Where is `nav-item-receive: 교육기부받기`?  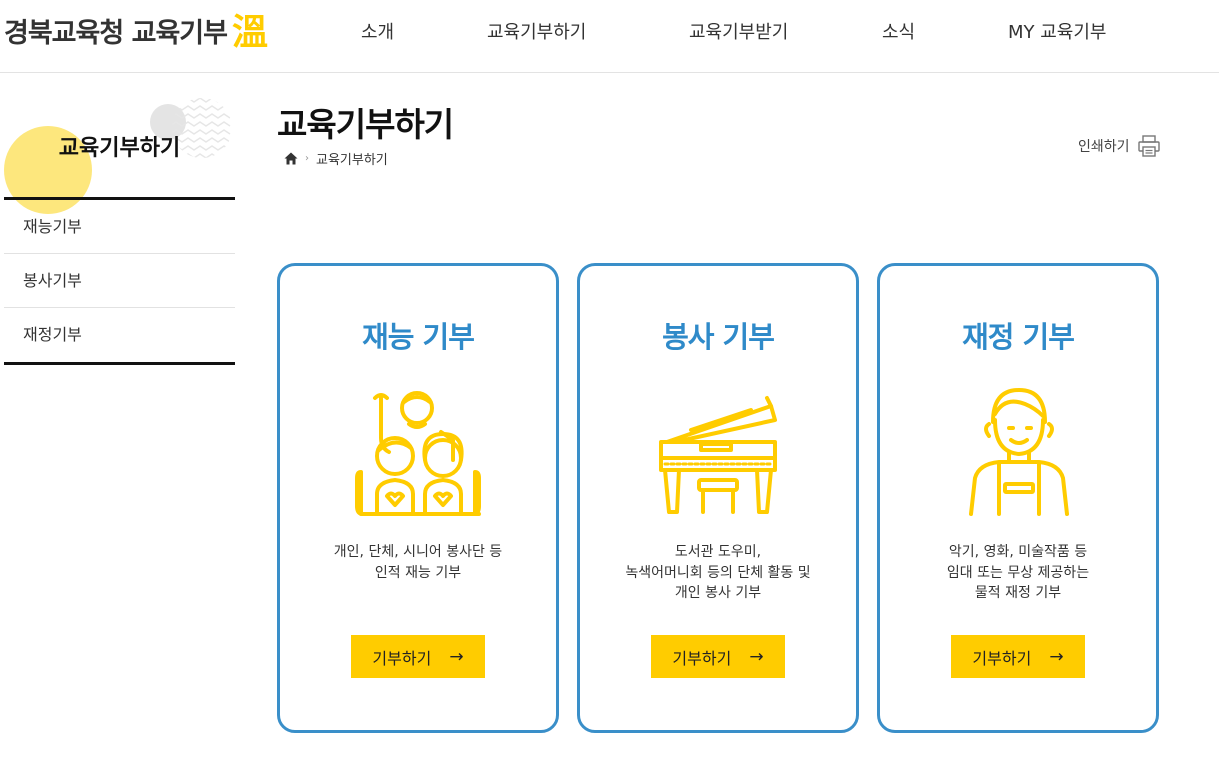 nav-item-receive: 교육기부받기 is located at coordinates (738, 31).